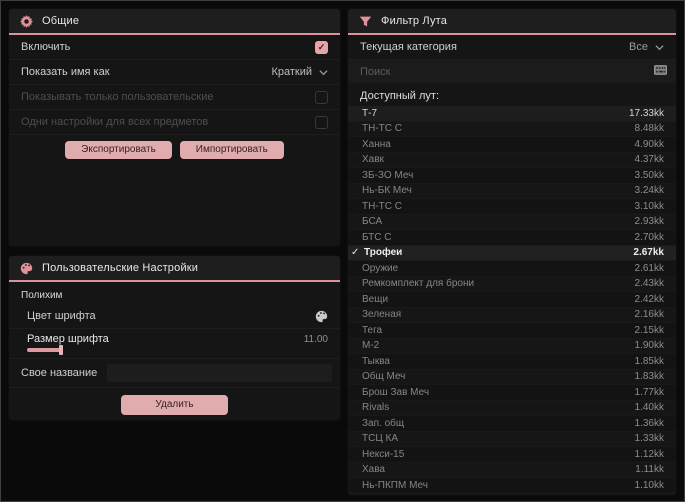 The width and height of the screenshot is (685, 502). What do you see at coordinates (512, 486) in the screenshot?
I see `loot-row: ✓ Нь-ПКПМ Меч 1.10kk` at bounding box center [512, 486].